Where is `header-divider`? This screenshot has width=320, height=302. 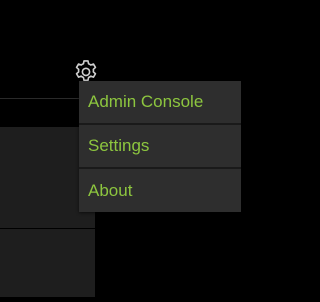 header-divider is located at coordinates (39, 98).